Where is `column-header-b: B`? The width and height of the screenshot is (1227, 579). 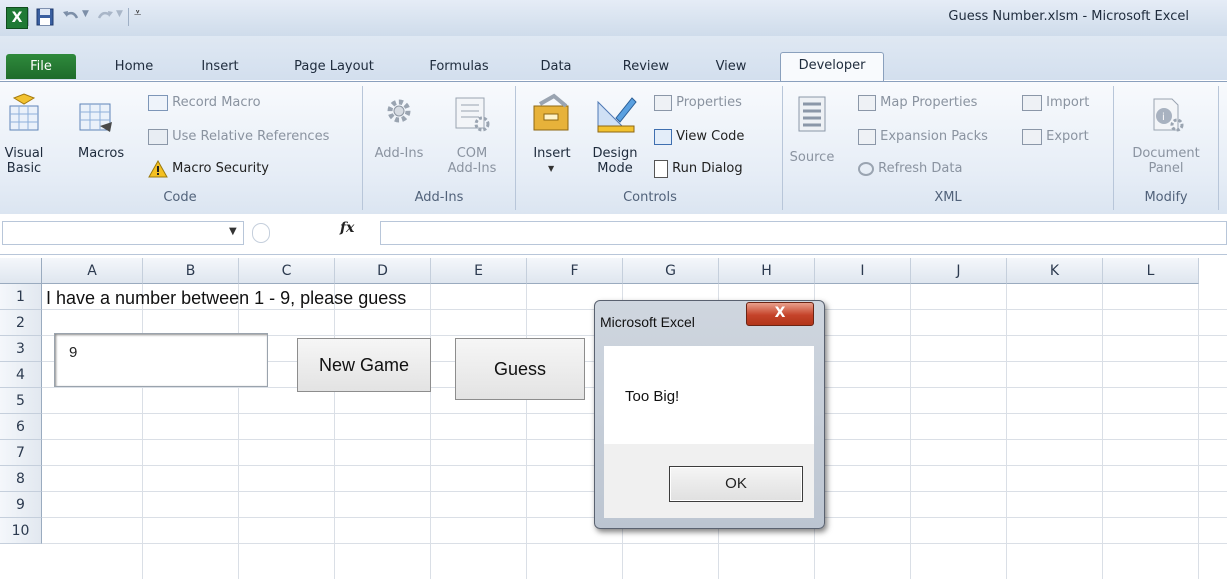
column-header-b: B is located at coordinates (191, 271).